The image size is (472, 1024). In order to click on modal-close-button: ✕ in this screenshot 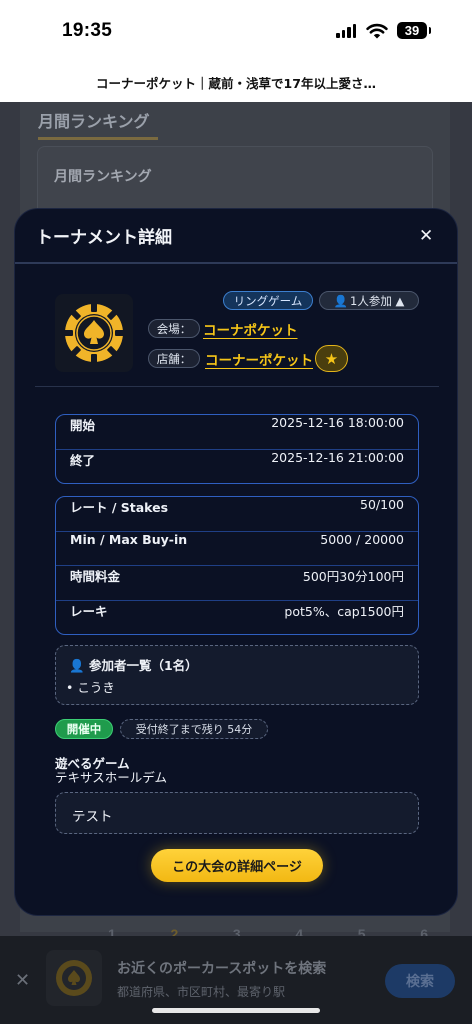, I will do `click(426, 236)`.